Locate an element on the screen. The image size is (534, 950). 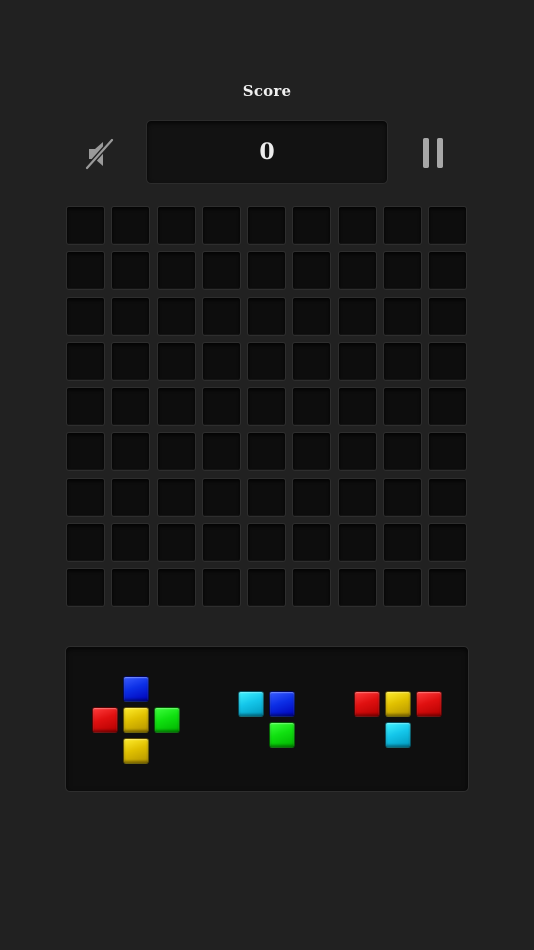
block-green is located at coordinates (282, 735).